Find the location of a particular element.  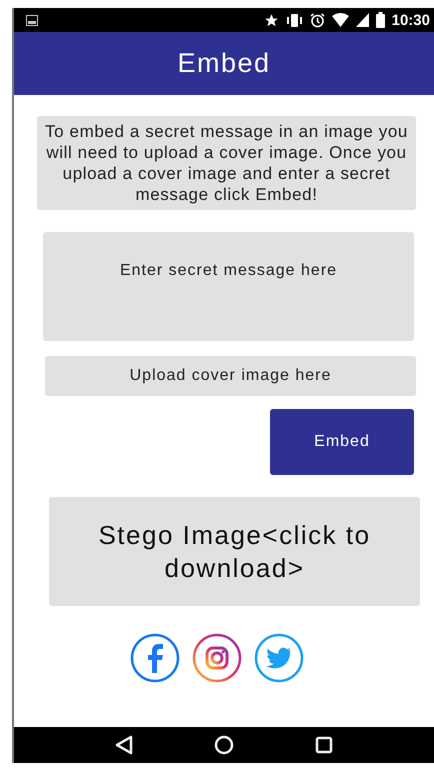

back-icon is located at coordinates (123, 745).